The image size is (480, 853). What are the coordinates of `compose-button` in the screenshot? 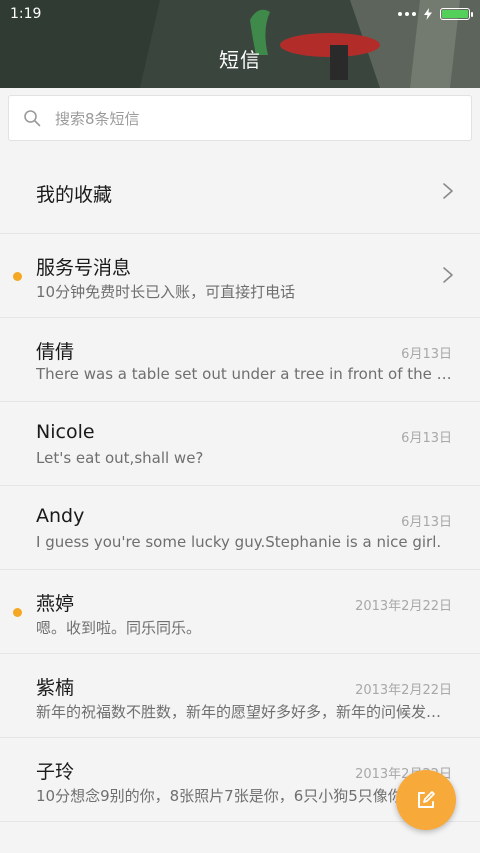 It's located at (426, 800).